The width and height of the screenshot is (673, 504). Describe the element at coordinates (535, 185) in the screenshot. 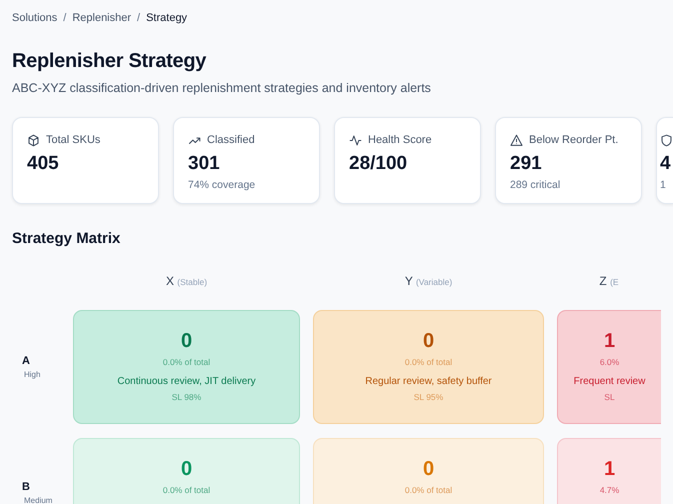

I see `stat-note: 289 critical` at that location.